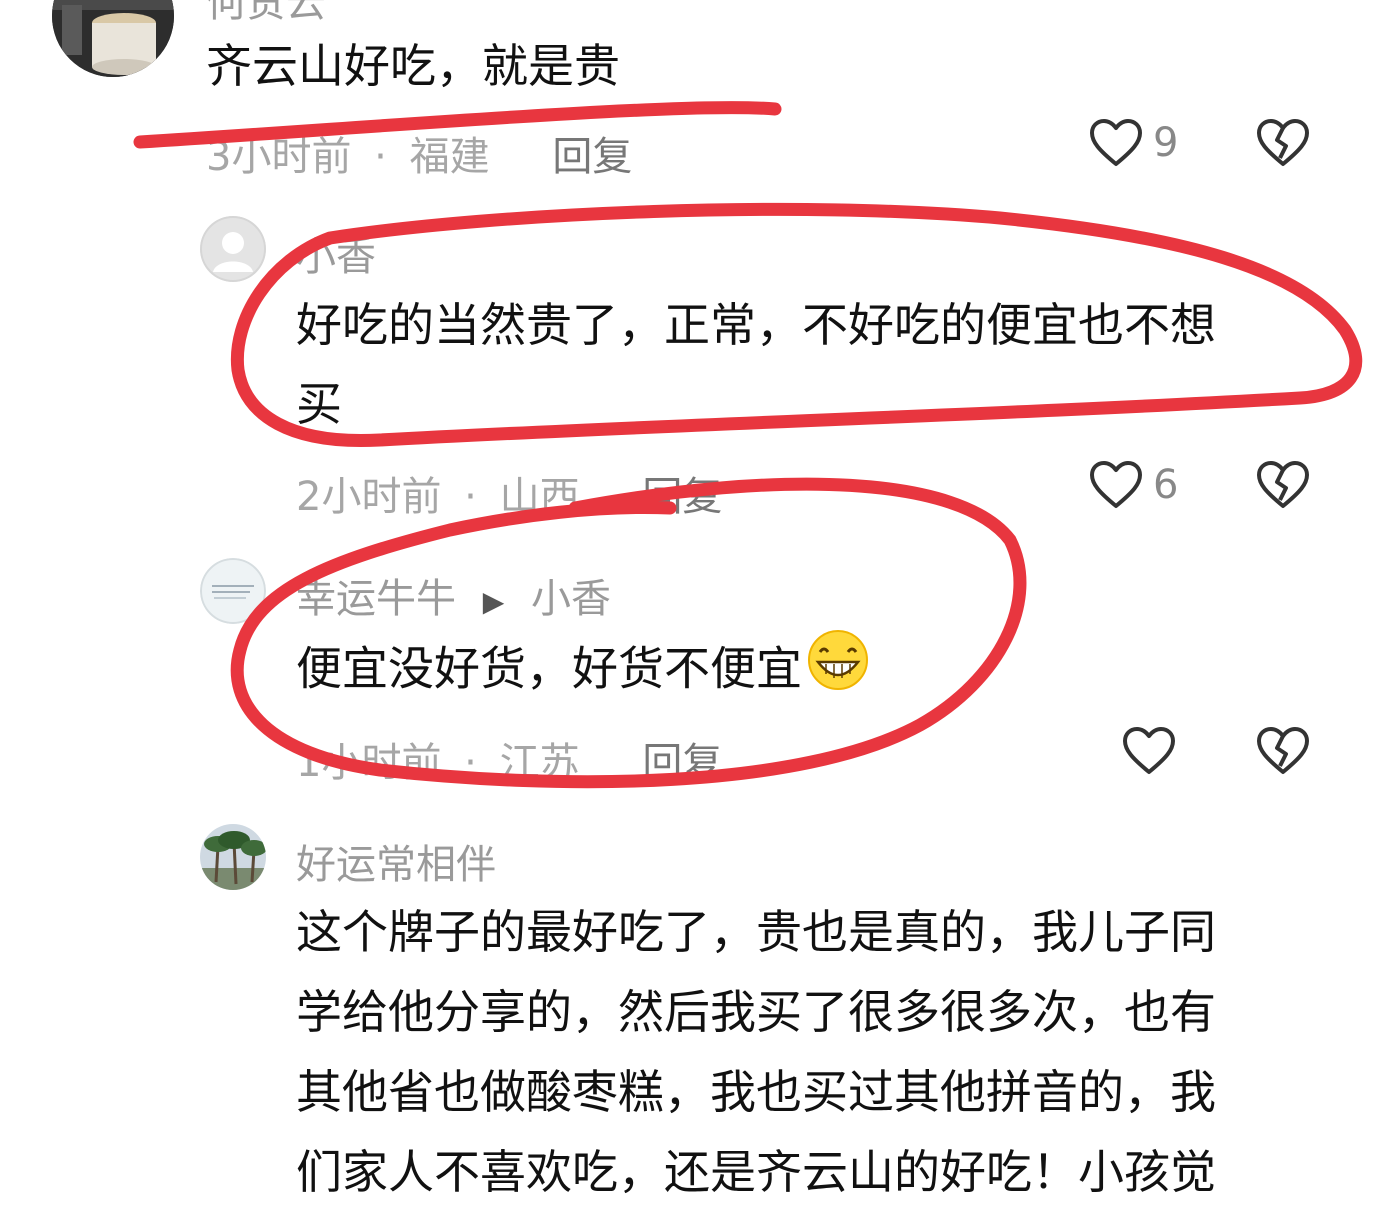 Image resolution: width=1373 pixels, height=1212 pixels. What do you see at coordinates (539, 763) in the screenshot?
I see `comment-location: 江苏` at bounding box center [539, 763].